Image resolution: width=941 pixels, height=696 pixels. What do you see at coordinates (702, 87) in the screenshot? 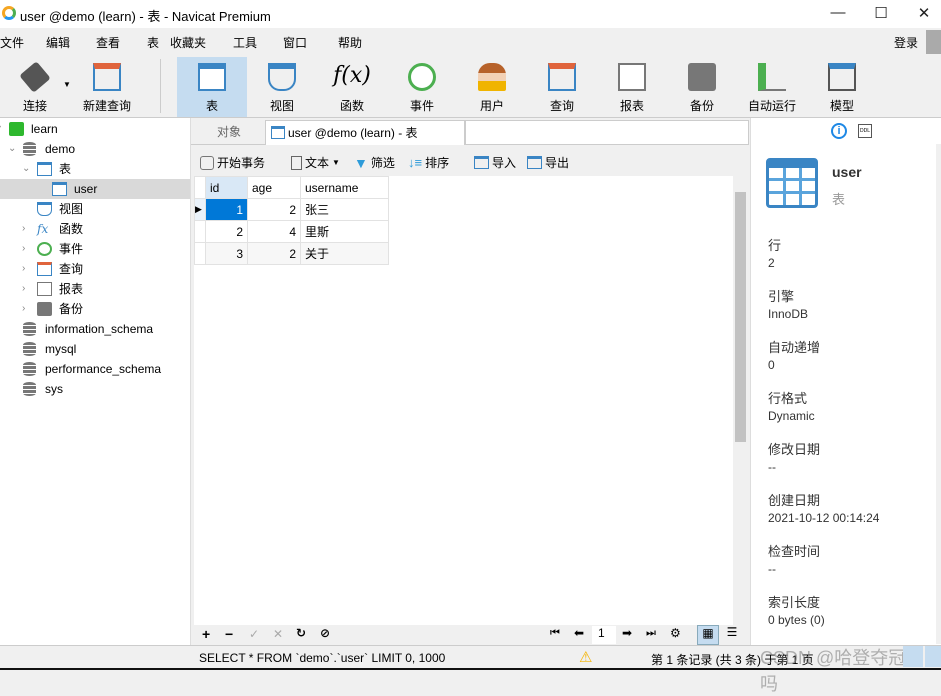
I see `toolbar-backup-button: 备份` at bounding box center [702, 87].